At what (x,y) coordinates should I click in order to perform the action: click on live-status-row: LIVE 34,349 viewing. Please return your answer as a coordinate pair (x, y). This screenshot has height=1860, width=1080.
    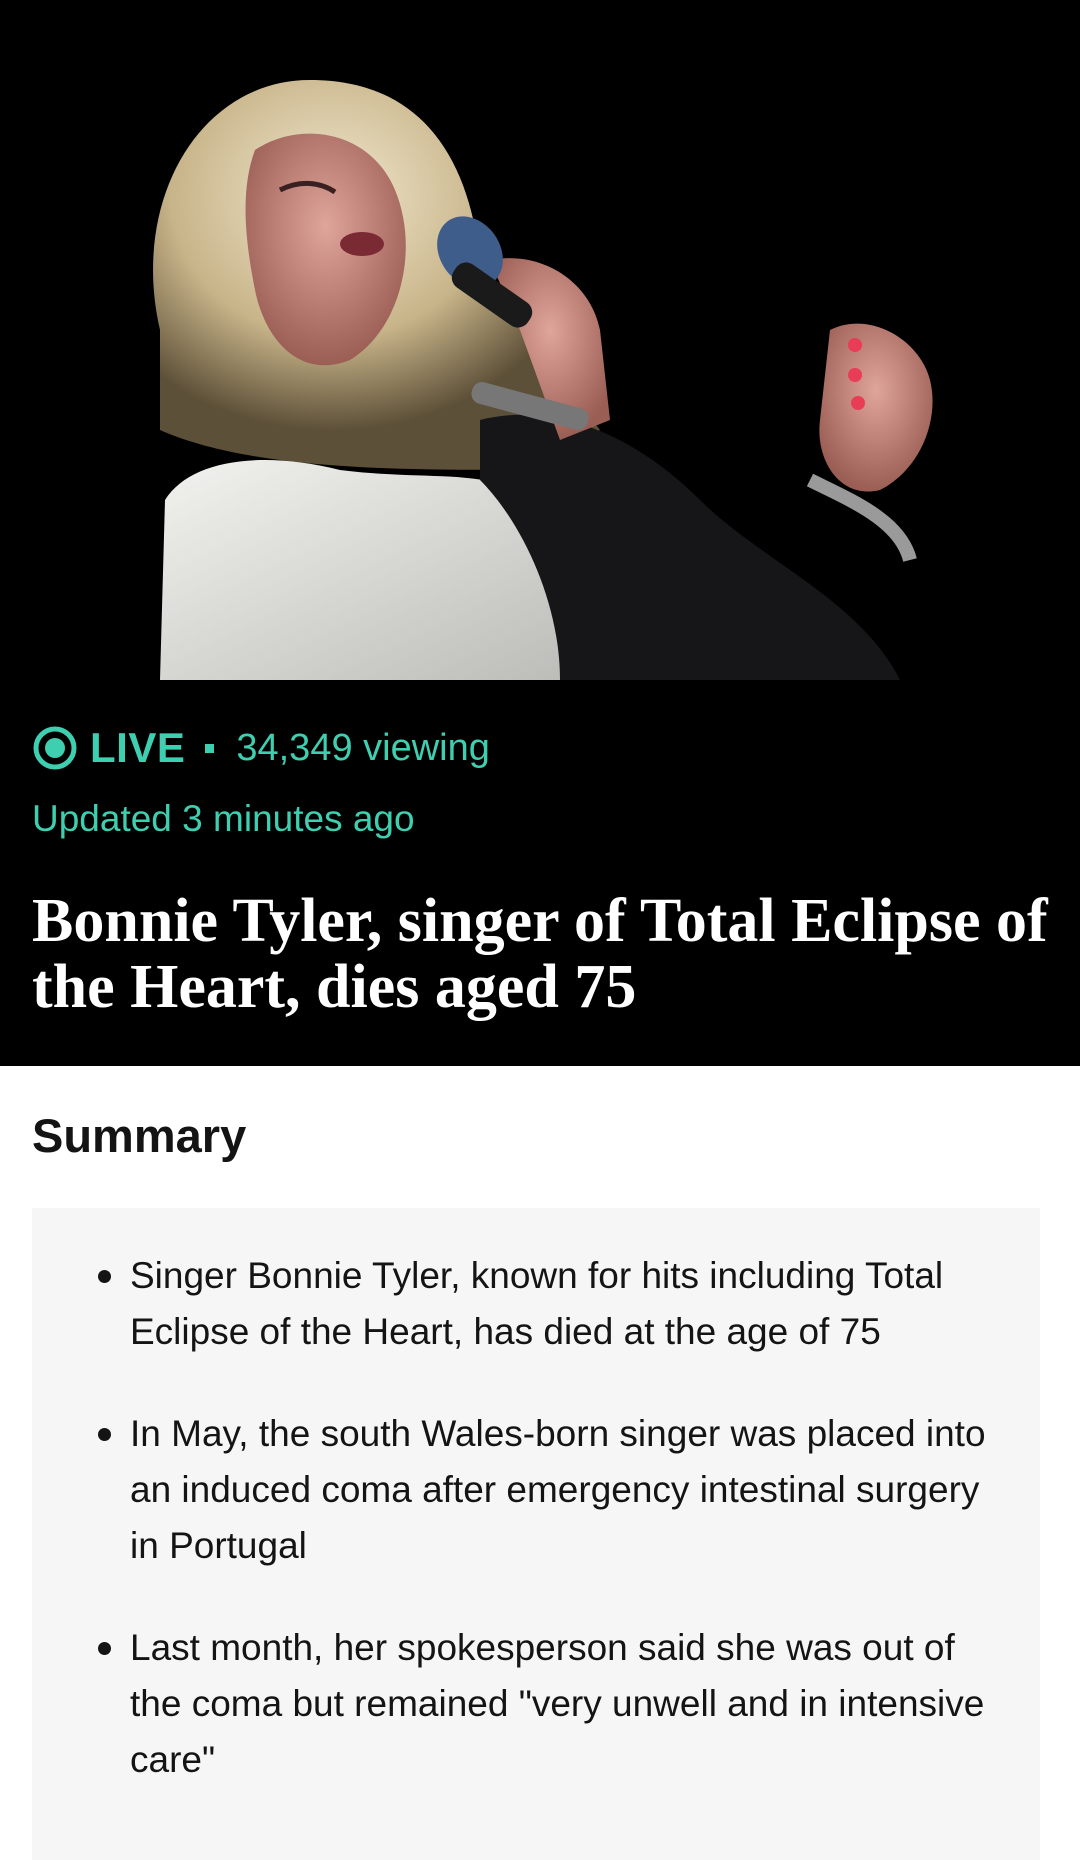
    Looking at the image, I should click on (540, 748).